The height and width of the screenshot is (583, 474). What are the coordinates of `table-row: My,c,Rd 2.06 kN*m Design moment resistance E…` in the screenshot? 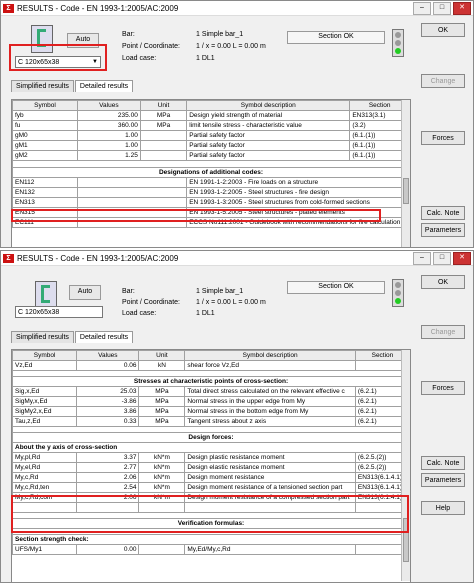 It's located at (211, 477).